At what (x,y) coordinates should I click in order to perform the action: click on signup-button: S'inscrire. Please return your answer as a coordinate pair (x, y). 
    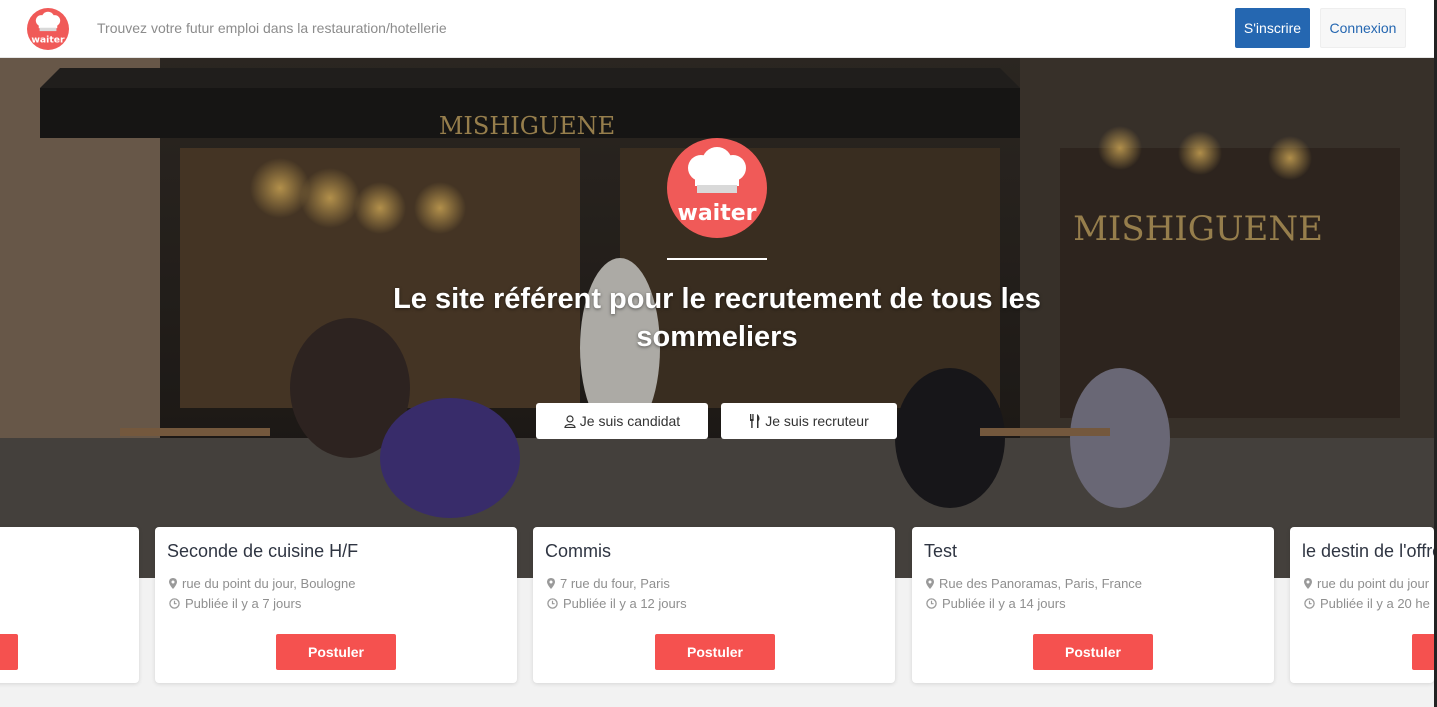
    Looking at the image, I should click on (1272, 28).